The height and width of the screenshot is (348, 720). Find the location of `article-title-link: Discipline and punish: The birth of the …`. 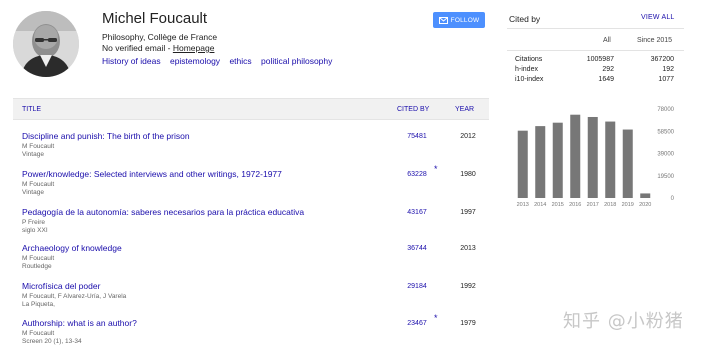

article-title-link: Discipline and punish: The birth of the … is located at coordinates (106, 136).